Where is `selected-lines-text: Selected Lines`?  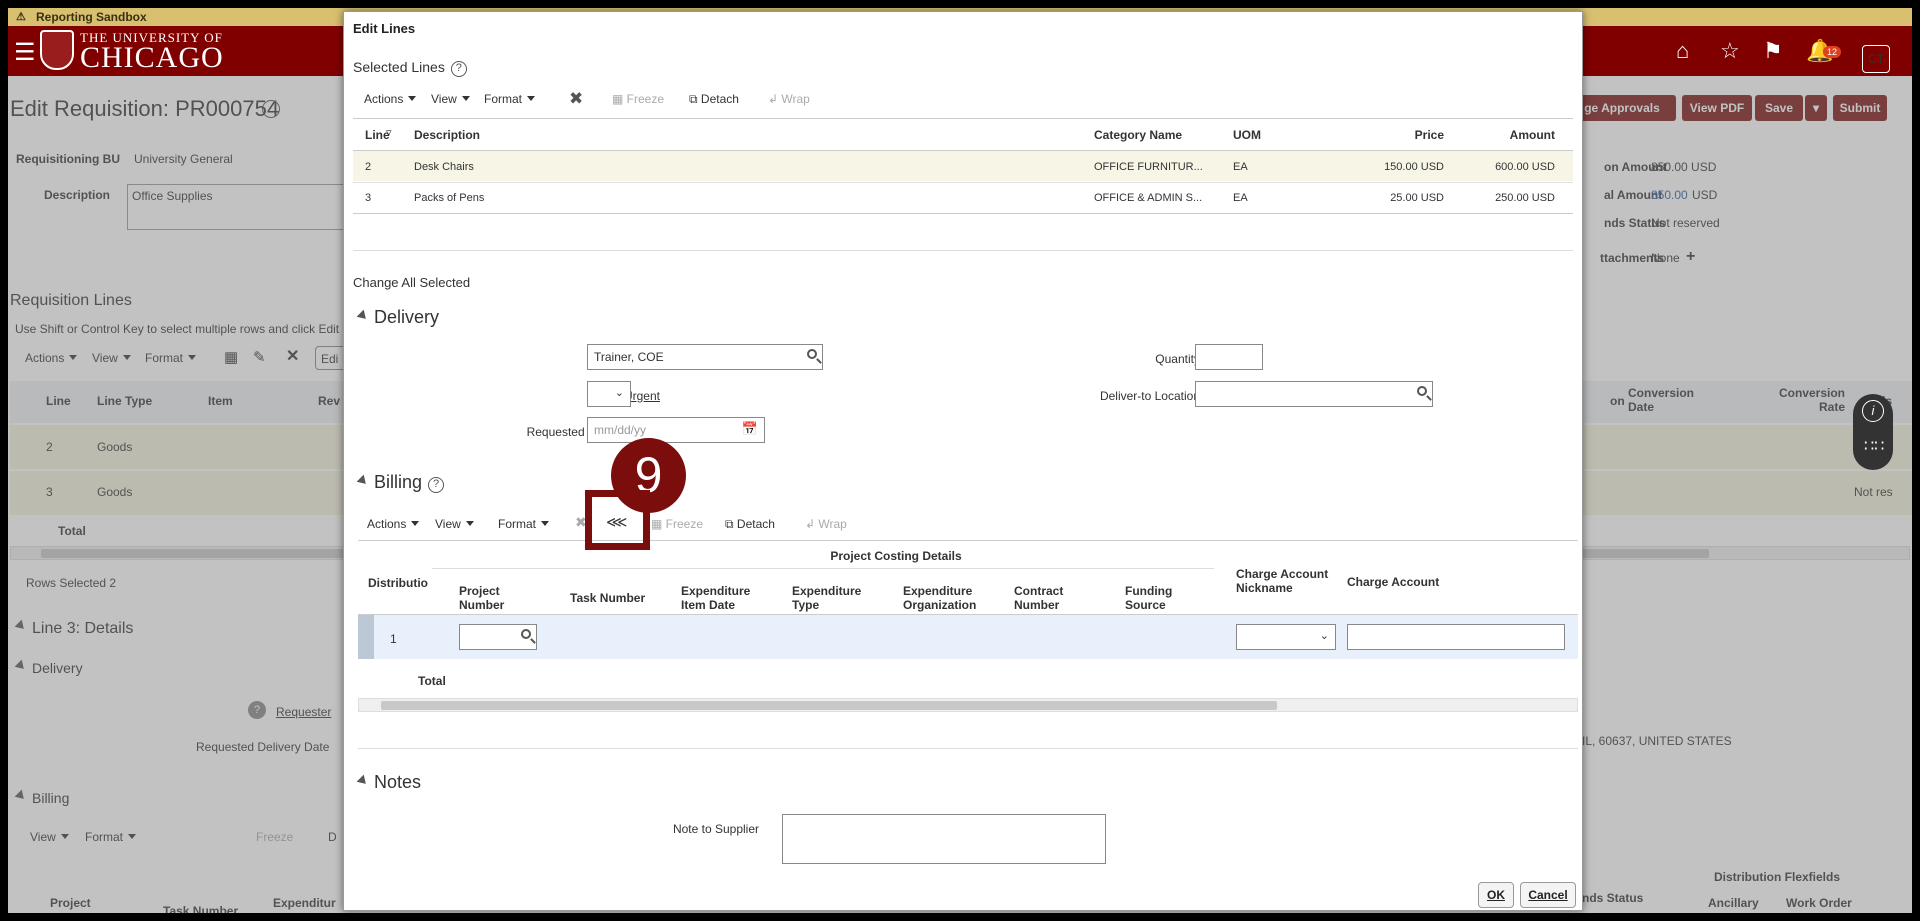 selected-lines-text: Selected Lines is located at coordinates (399, 67).